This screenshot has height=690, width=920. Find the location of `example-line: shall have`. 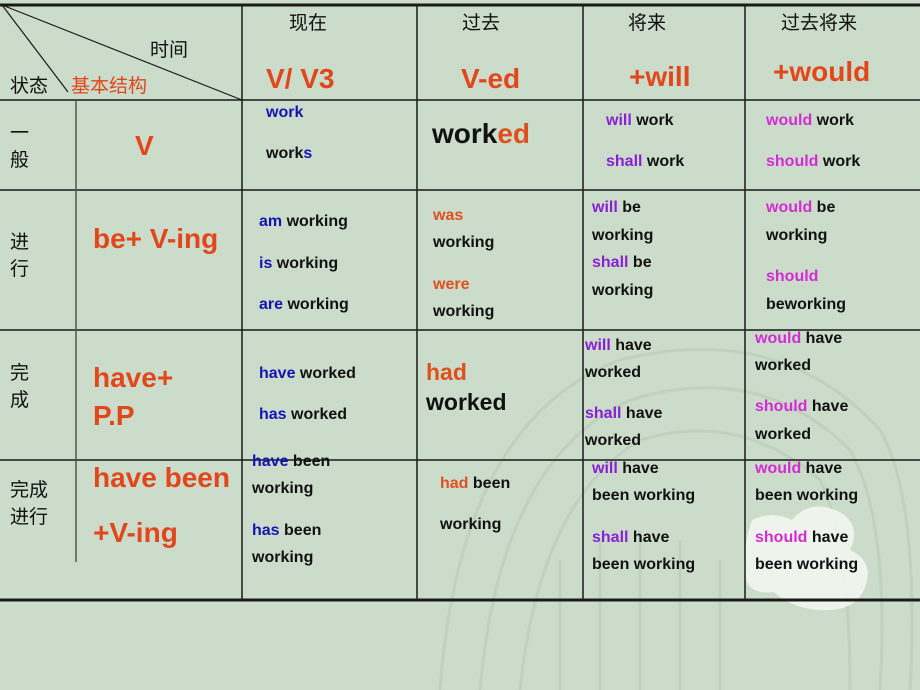

example-line: shall have is located at coordinates (623, 414).